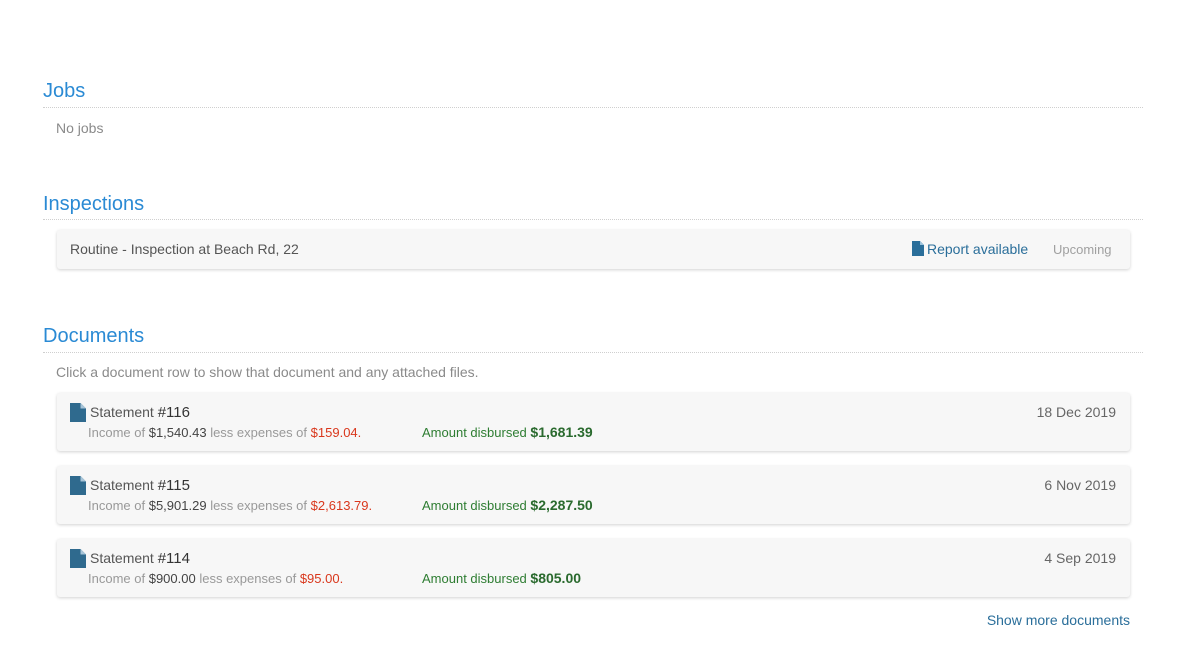 The image size is (1189, 655). I want to click on inspection-title: Routine - Inspection at Beach Rd, 22, so click(184, 249).